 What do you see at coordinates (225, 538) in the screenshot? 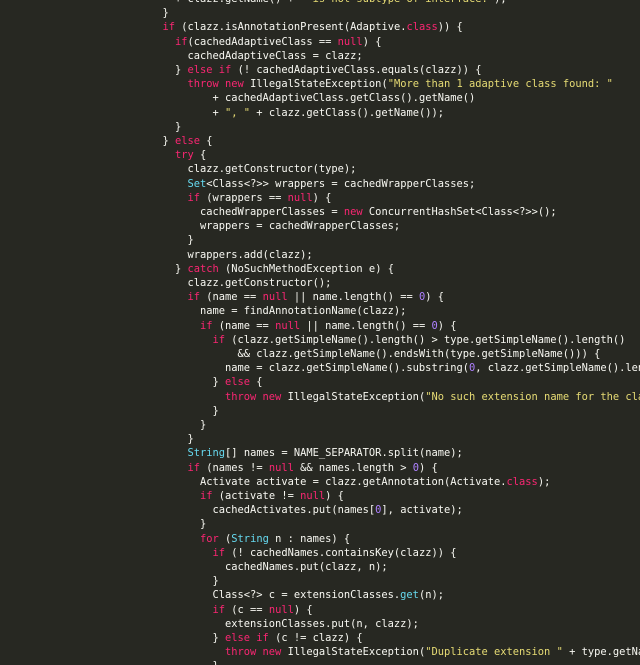
I see `code-token: (` at bounding box center [225, 538].